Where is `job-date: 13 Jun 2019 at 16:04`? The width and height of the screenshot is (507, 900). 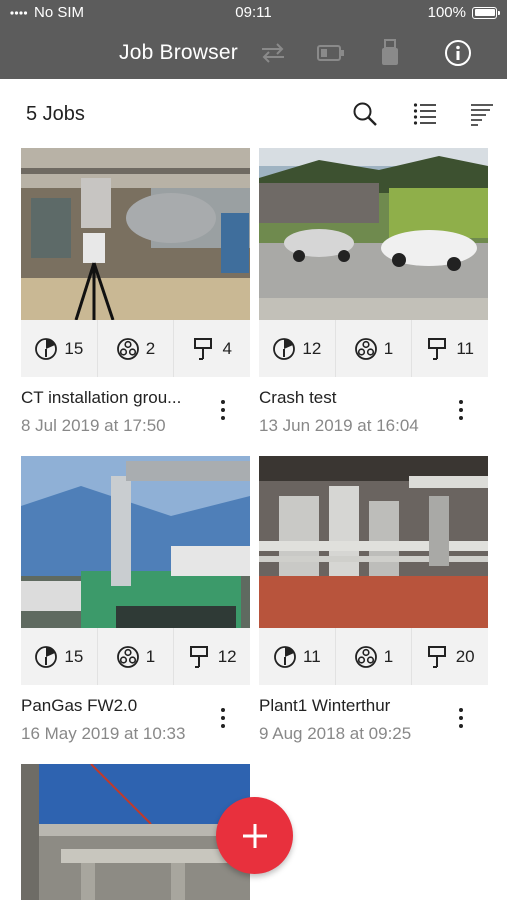
job-date: 13 Jun 2019 at 16:04 is located at coordinates (339, 425).